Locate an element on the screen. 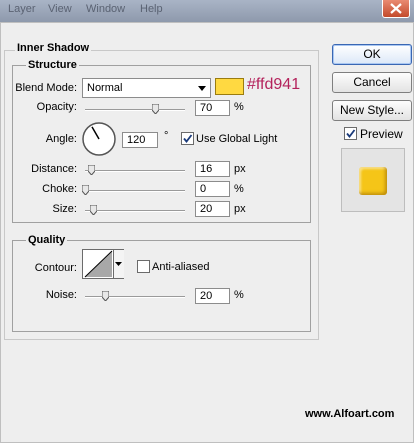 This screenshot has height=443, width=414. menu-window: Window is located at coordinates (105, 9).